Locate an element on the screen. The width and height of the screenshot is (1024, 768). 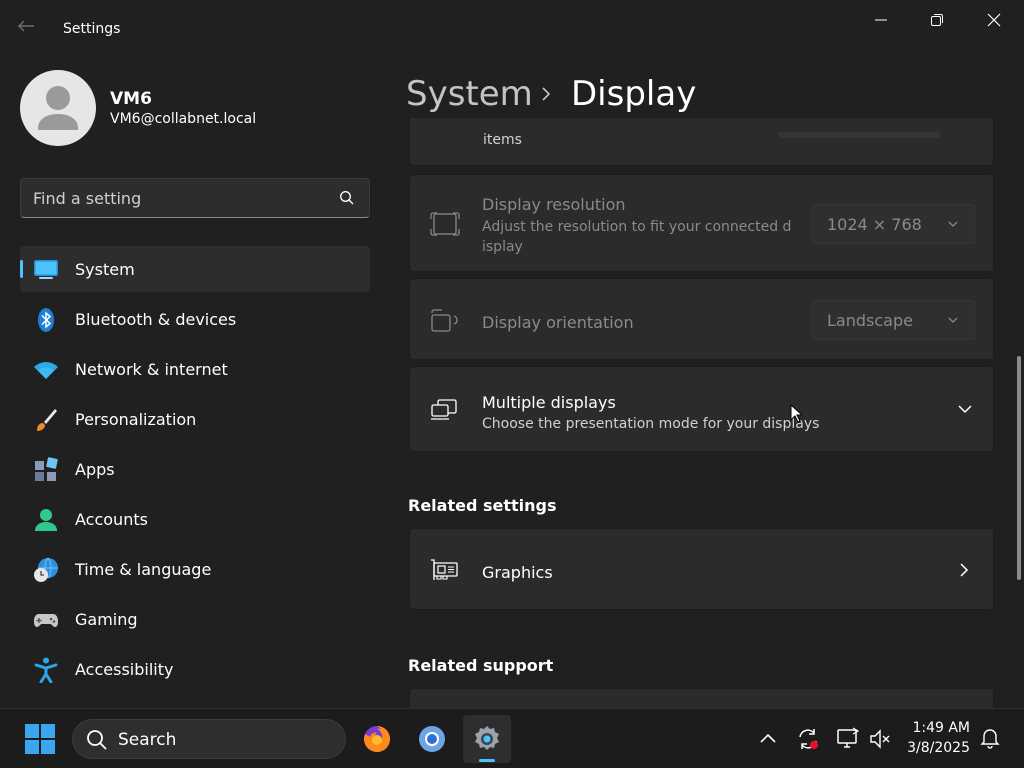
dropdown-value: Landscape is located at coordinates (870, 320).